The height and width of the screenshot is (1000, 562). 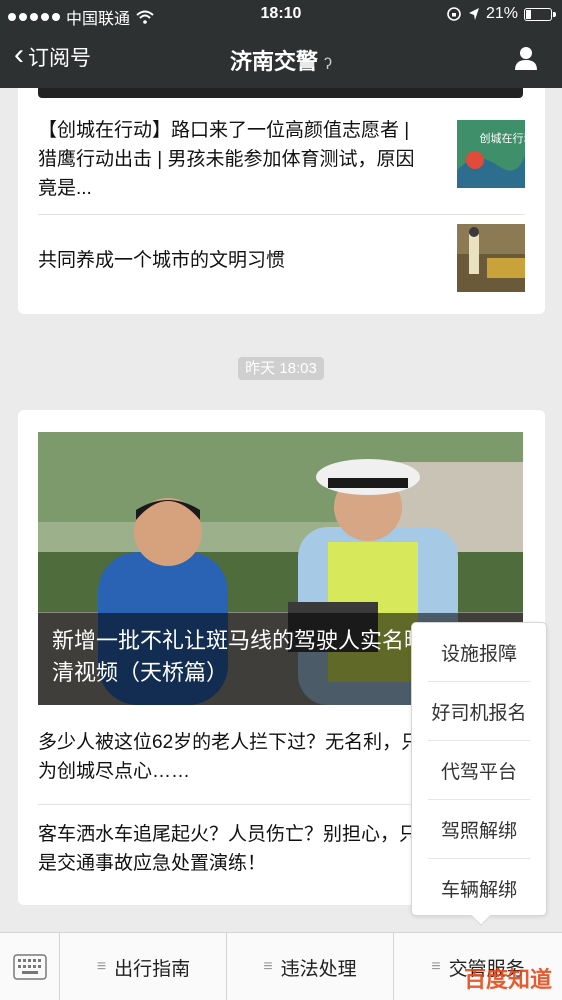 I want to click on location-icon, so click(x=473, y=14).